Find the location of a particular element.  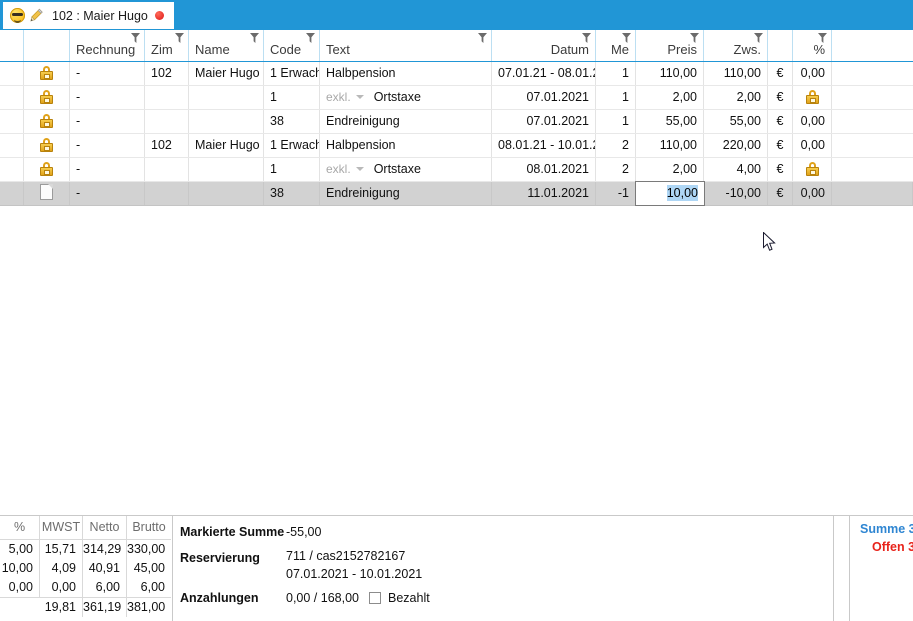

cell-zws: 110,00 is located at coordinates (736, 73).